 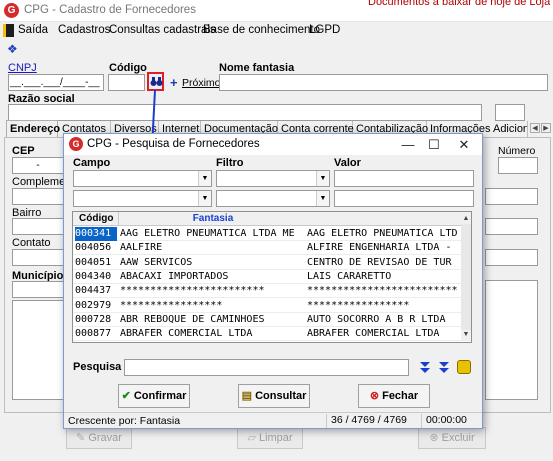 What do you see at coordinates (382, 233) in the screenshot?
I see `cell-razao: AAG ELETRO PNEUMATICA LTD` at bounding box center [382, 233].